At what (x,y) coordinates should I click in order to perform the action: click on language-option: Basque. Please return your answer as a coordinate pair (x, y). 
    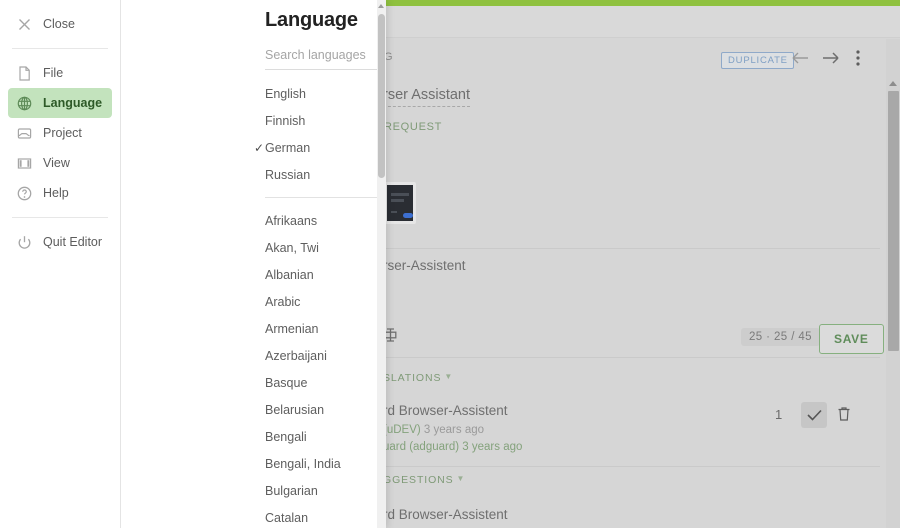
    Looking at the image, I should click on (253, 382).